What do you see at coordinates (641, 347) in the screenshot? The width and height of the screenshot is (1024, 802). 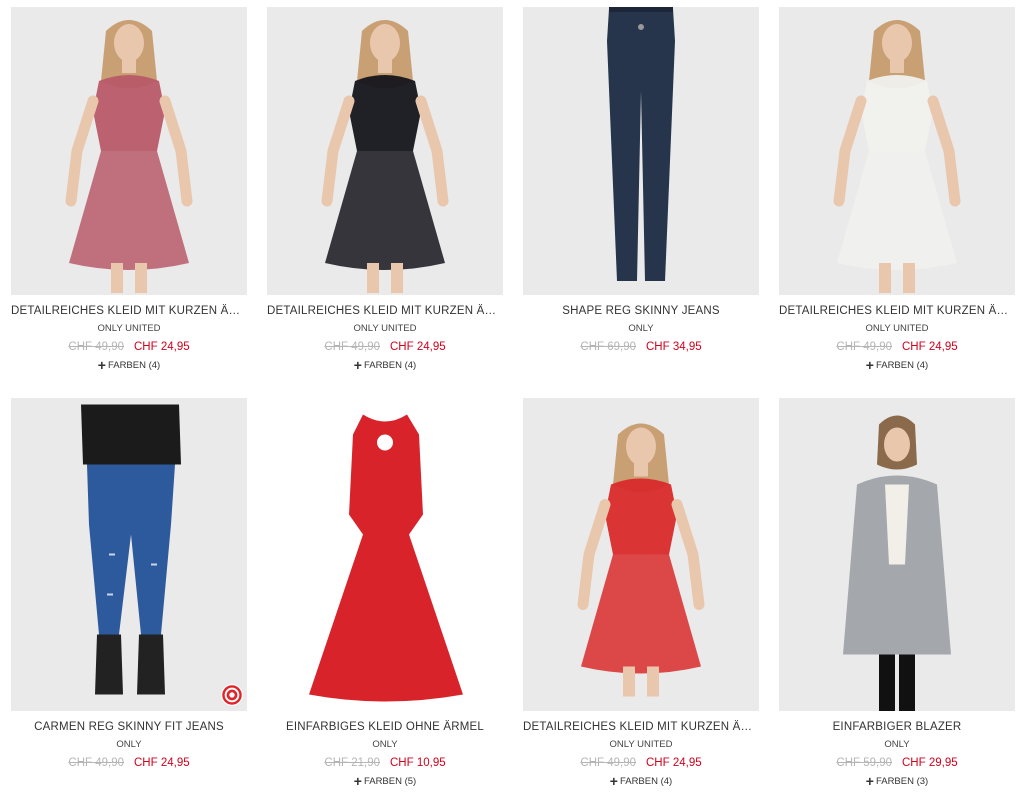 I see `product-prices: CHF 69,90 CHF 34,95` at bounding box center [641, 347].